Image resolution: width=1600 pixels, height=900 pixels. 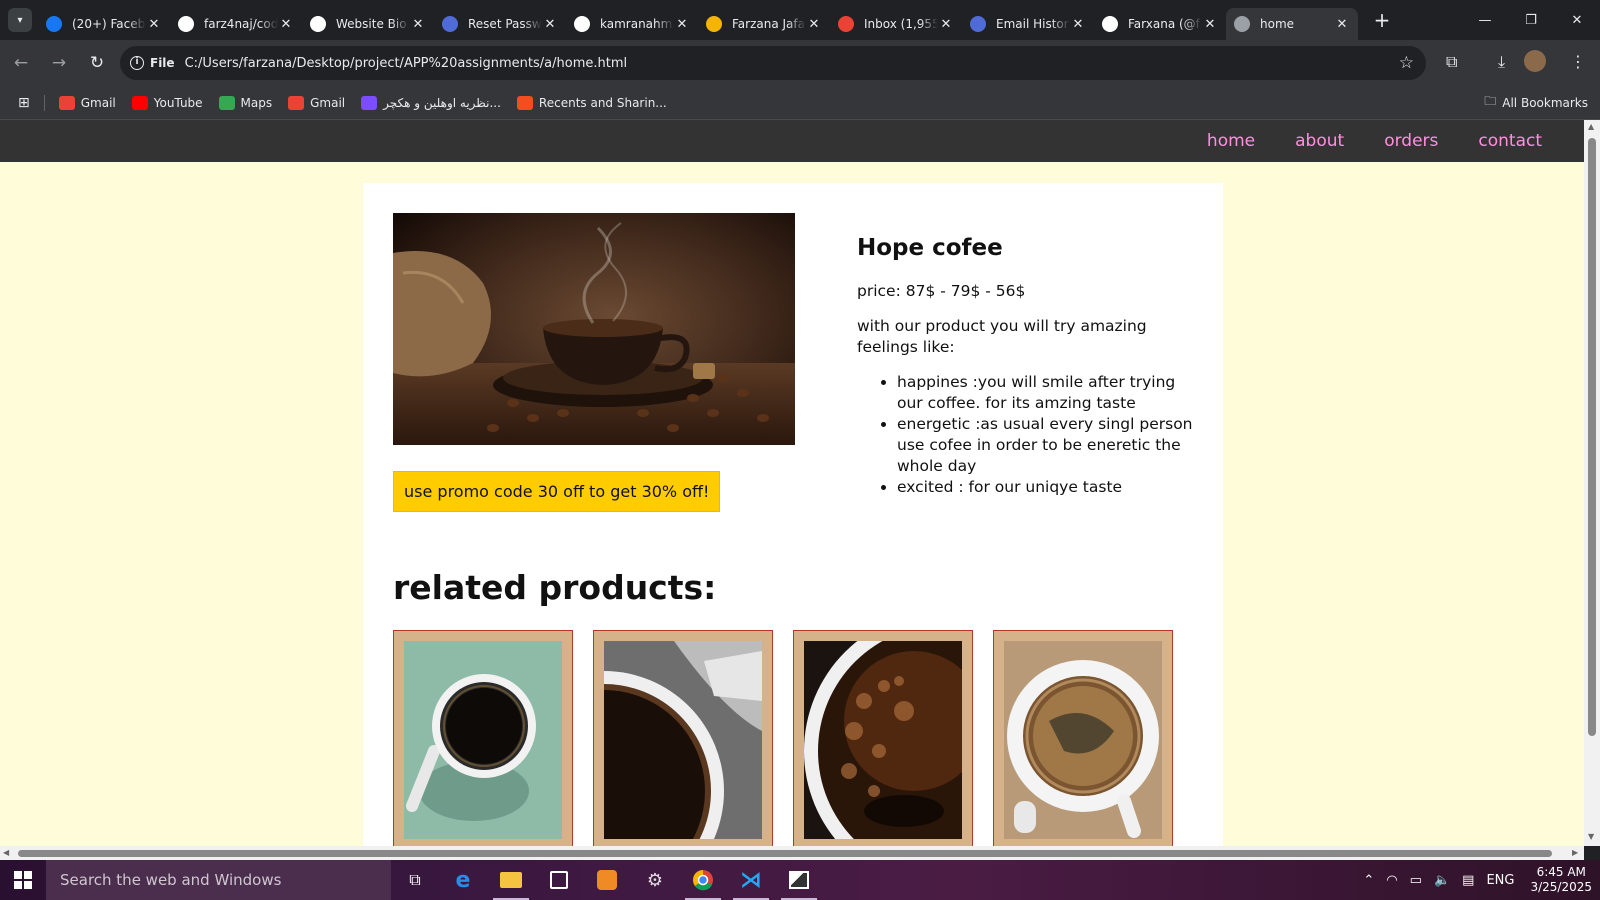 I want to click on tab-9: home ✕, so click(x=1292, y=24).